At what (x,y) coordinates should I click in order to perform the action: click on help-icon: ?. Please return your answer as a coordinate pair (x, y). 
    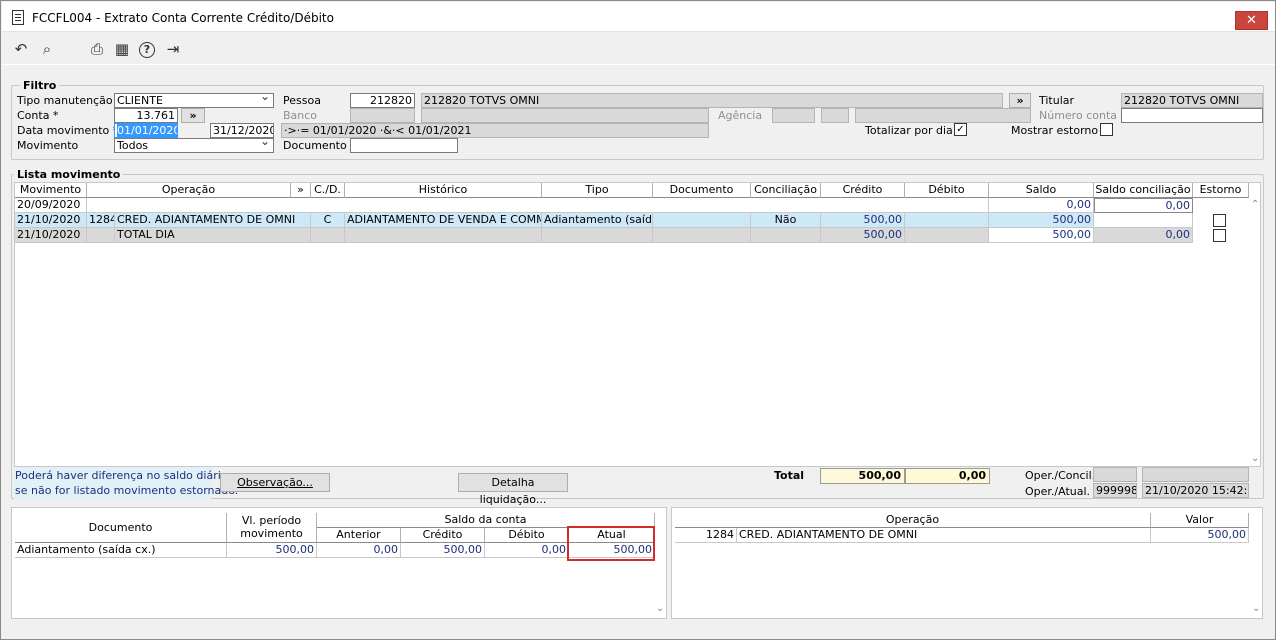
    Looking at the image, I should click on (147, 50).